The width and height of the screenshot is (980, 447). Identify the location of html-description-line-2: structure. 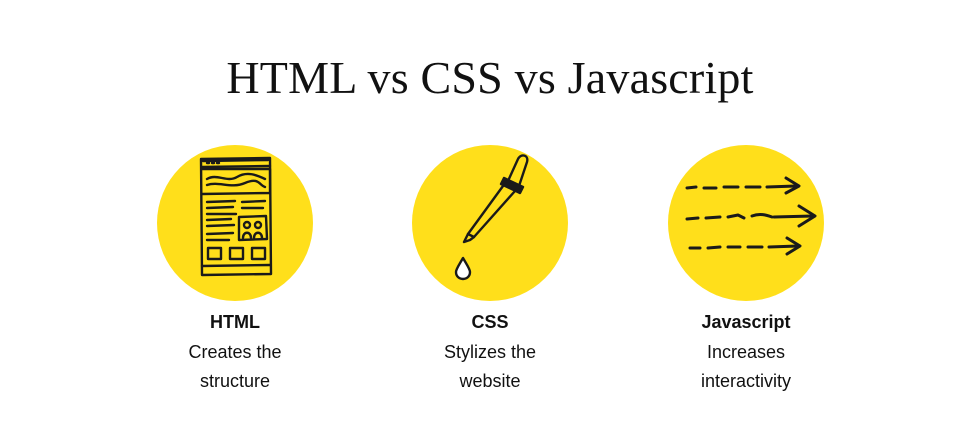
(235, 381).